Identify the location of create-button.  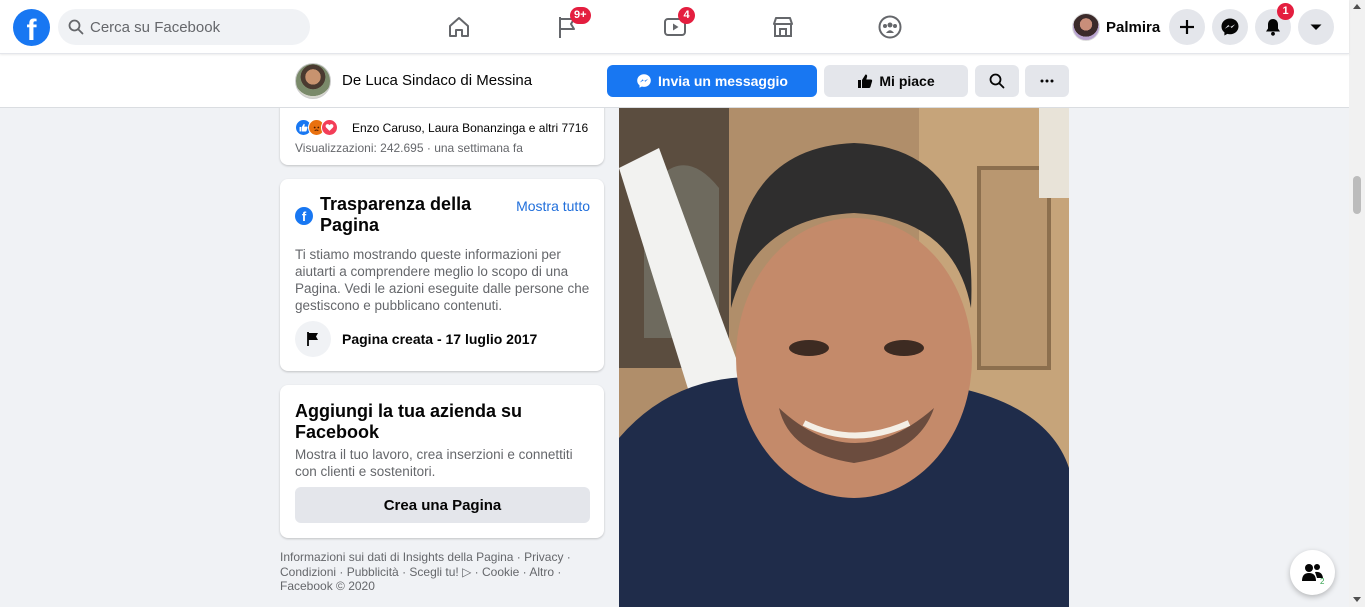
(1187, 27).